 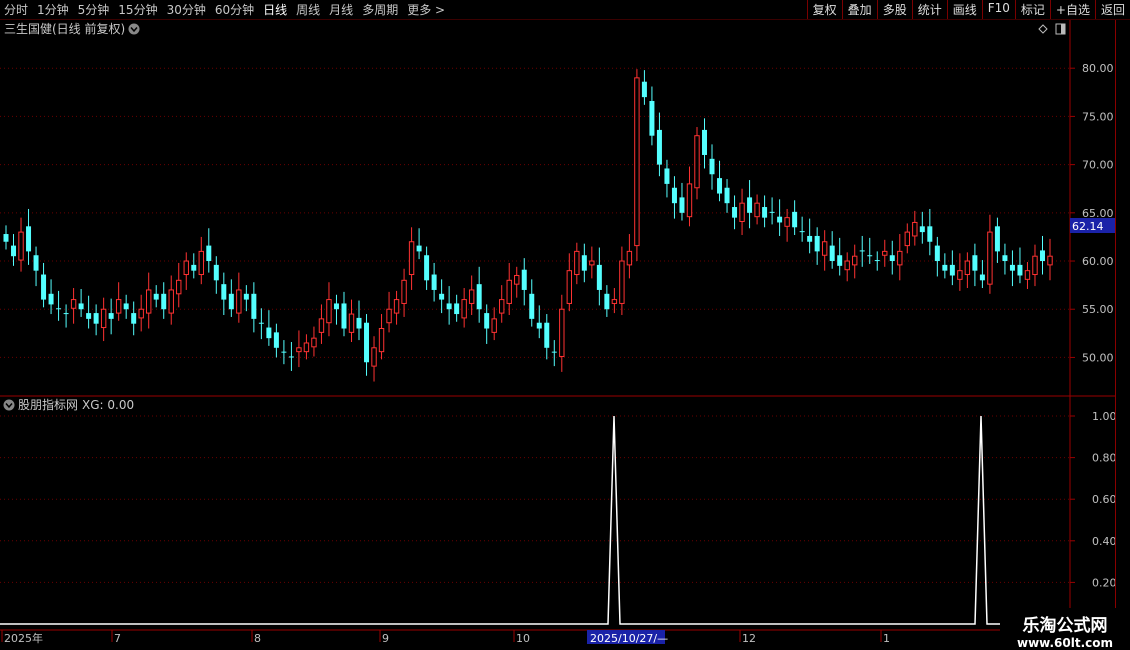 I want to click on period-selector: 分时 1分钟 5分钟 15分钟 30分钟 60分钟 日线 周线 月线 多周期 更多 >, so click(x=229, y=9).